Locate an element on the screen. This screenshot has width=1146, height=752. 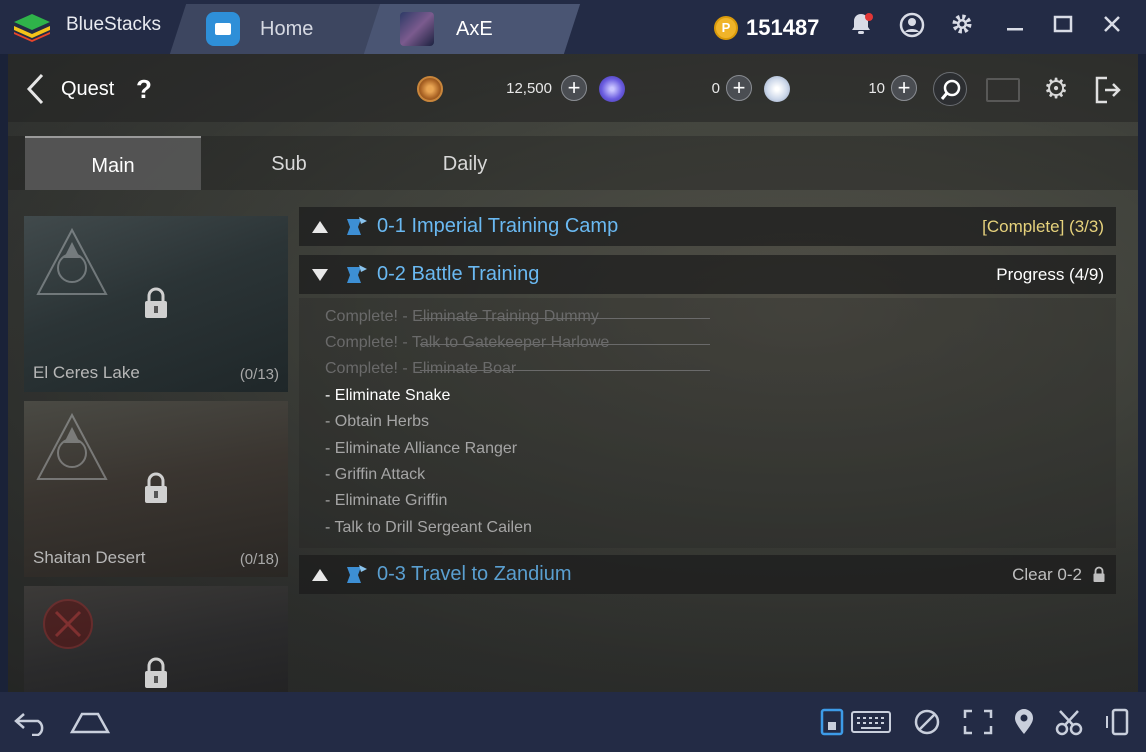
bluestacks-points-icon: P is located at coordinates (726, 28).